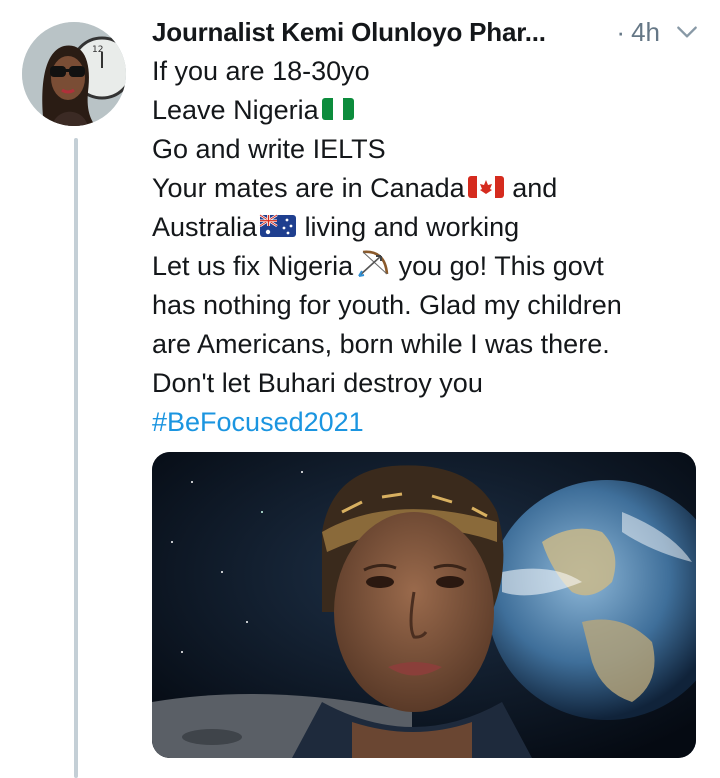 The height and width of the screenshot is (778, 720). I want to click on nigeria-flag-icon, so click(337, 109).